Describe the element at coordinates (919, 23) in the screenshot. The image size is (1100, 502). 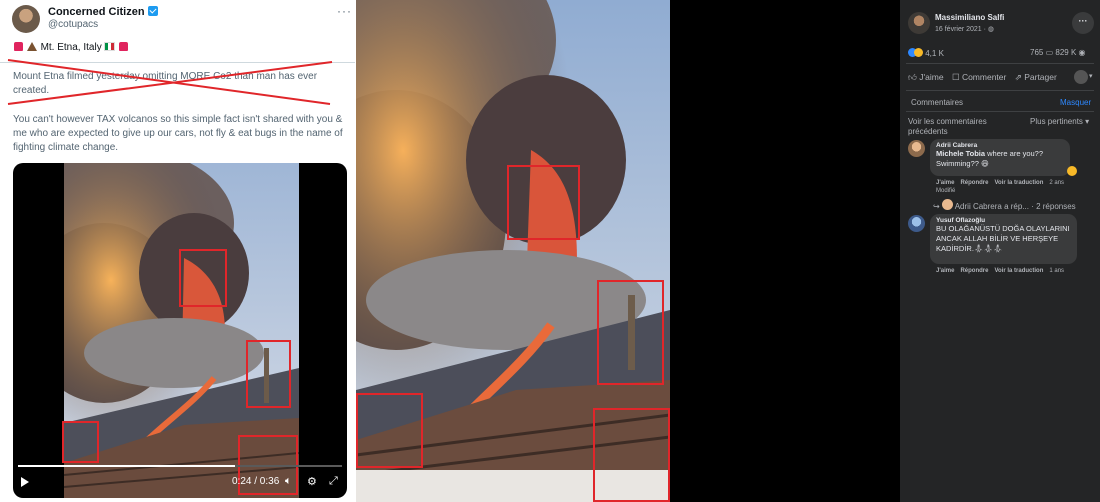
I see `avatar` at that location.